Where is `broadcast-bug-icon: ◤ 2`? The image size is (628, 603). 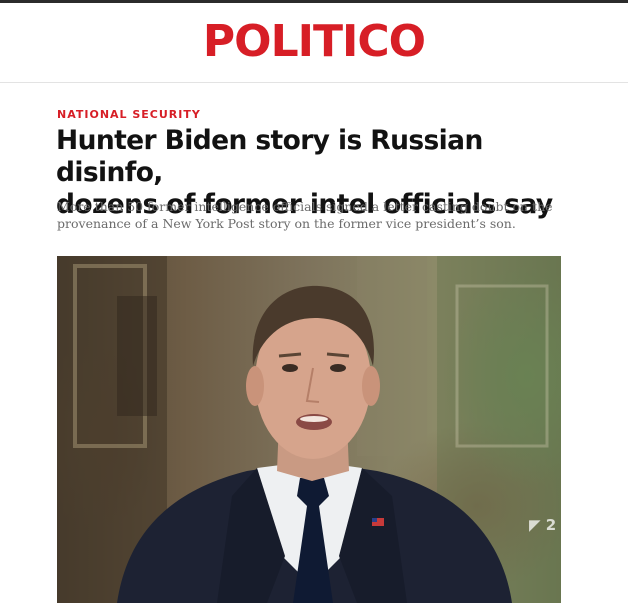
broadcast-bug-icon: ◤ 2 is located at coordinates (543, 525).